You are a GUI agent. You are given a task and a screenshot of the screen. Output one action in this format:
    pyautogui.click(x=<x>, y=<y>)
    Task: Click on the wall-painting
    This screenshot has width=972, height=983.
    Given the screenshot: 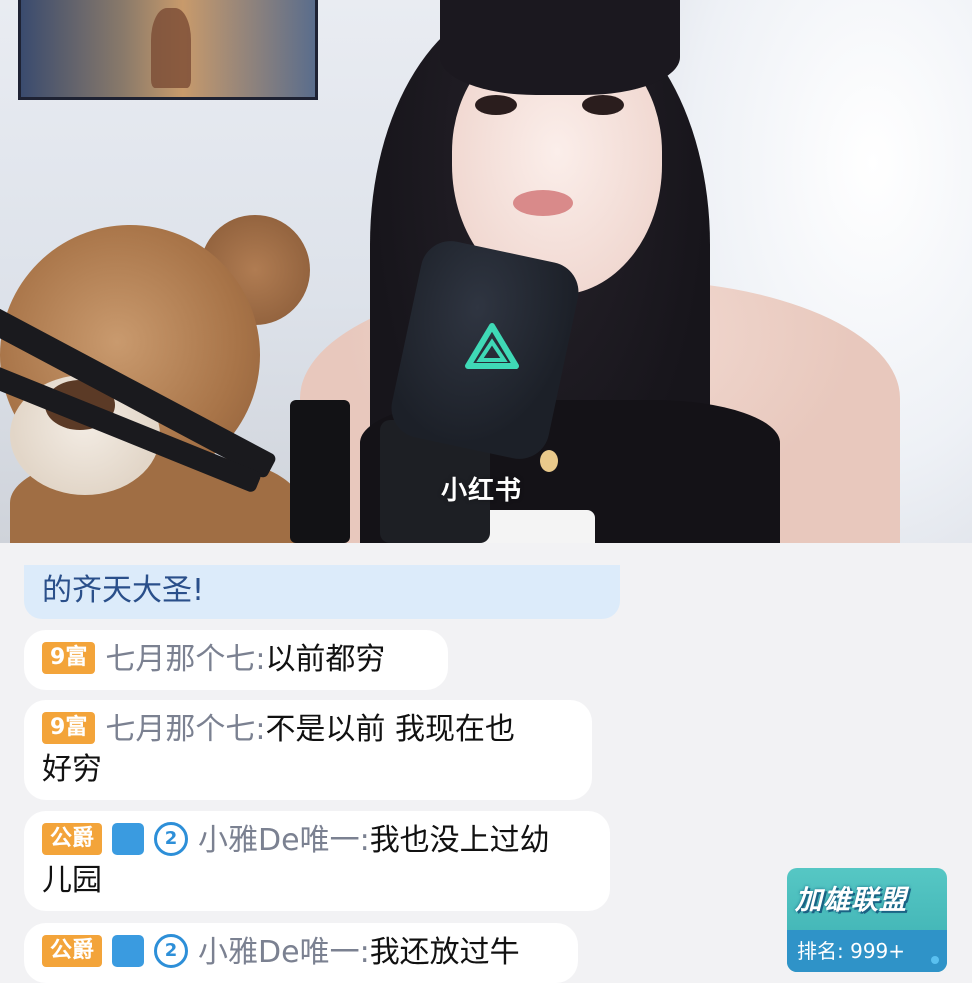 What is the action you would take?
    pyautogui.click(x=168, y=50)
    